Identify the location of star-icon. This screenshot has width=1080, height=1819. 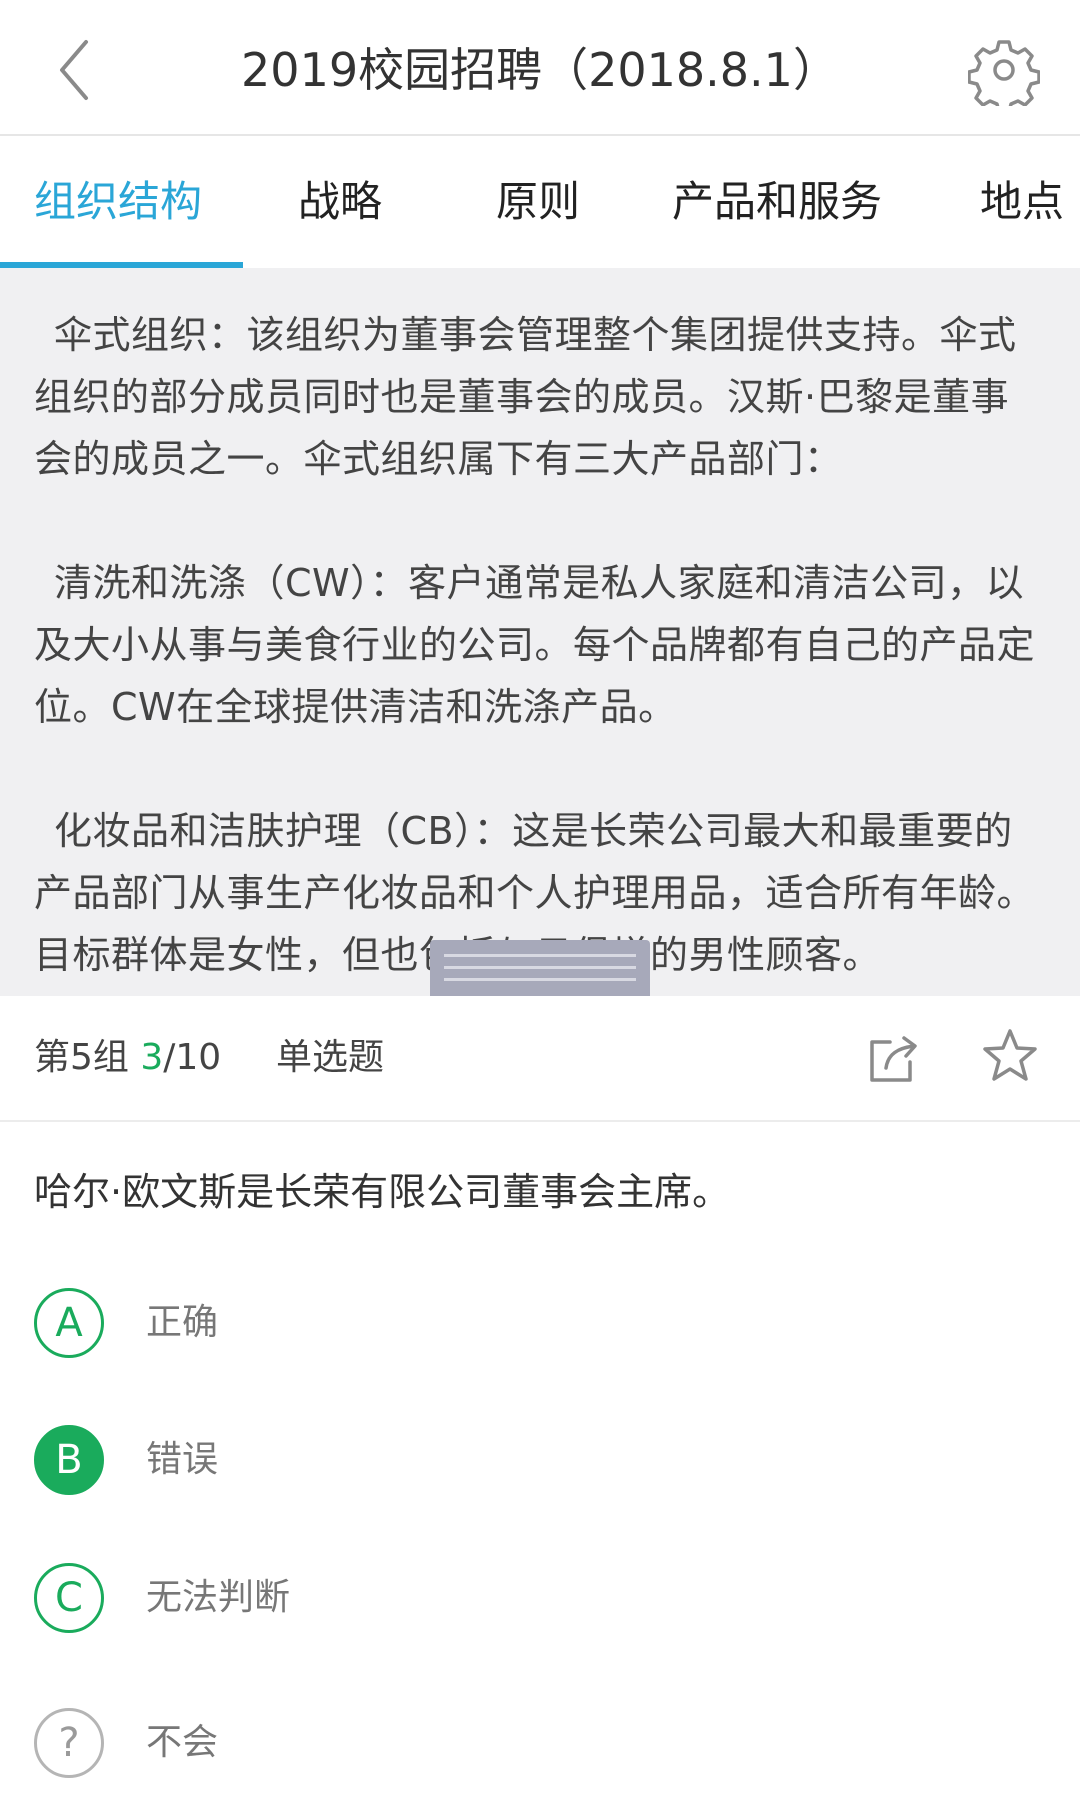
(1010, 1055).